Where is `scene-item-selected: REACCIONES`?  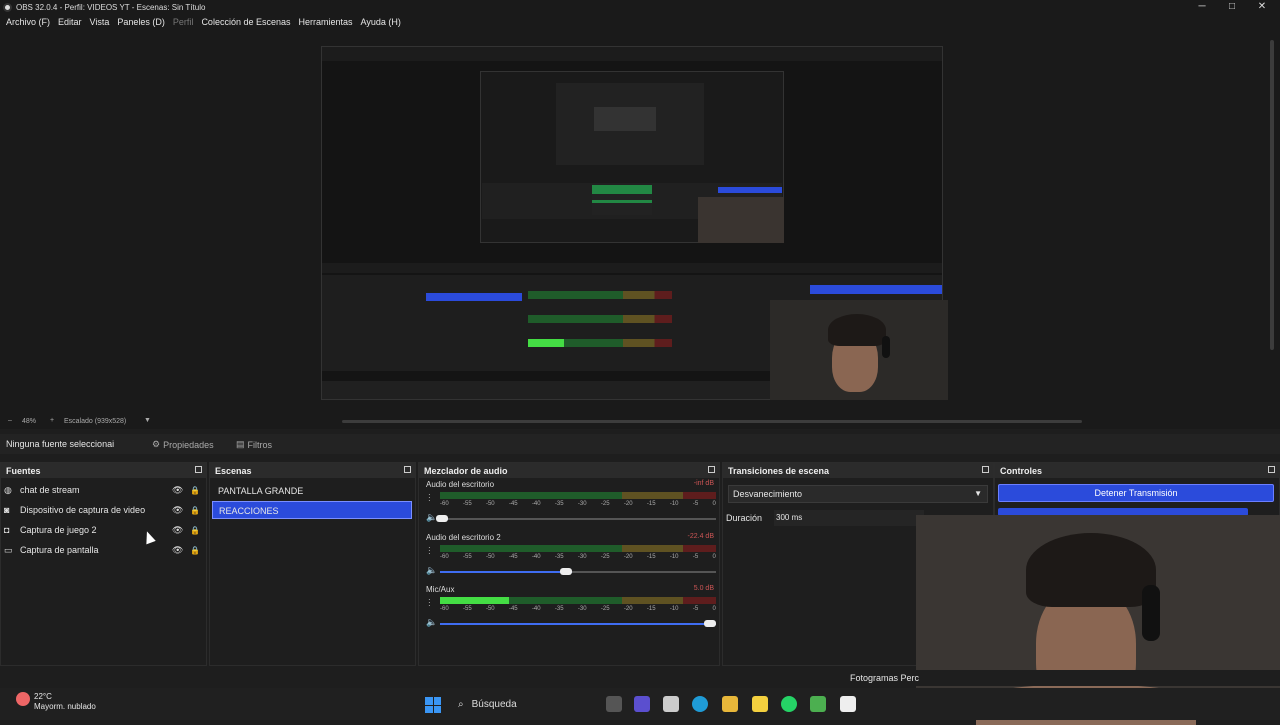
scene-item-selected: REACCIONES is located at coordinates (312, 510).